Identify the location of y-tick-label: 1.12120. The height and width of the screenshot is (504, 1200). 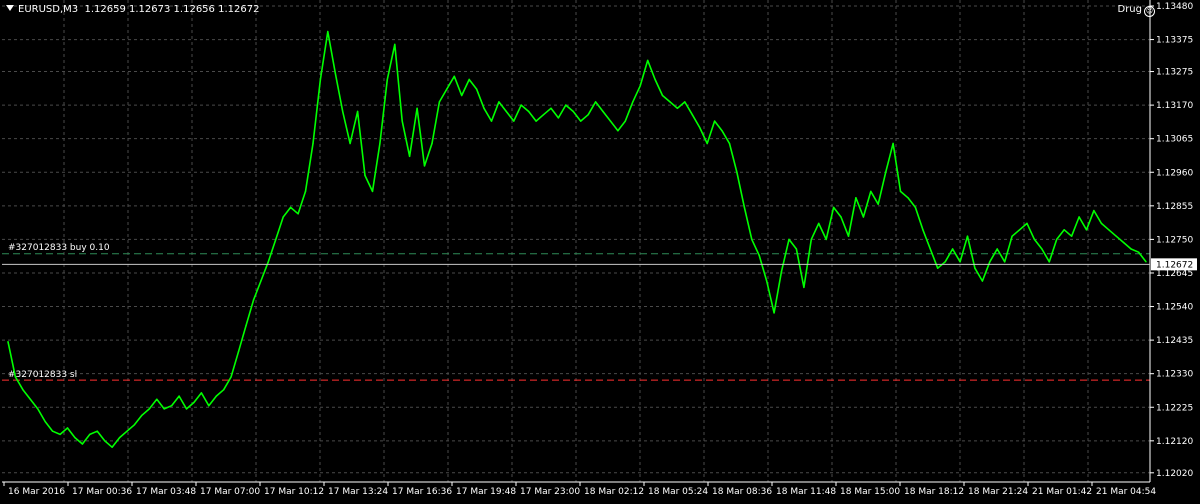
(1174, 442).